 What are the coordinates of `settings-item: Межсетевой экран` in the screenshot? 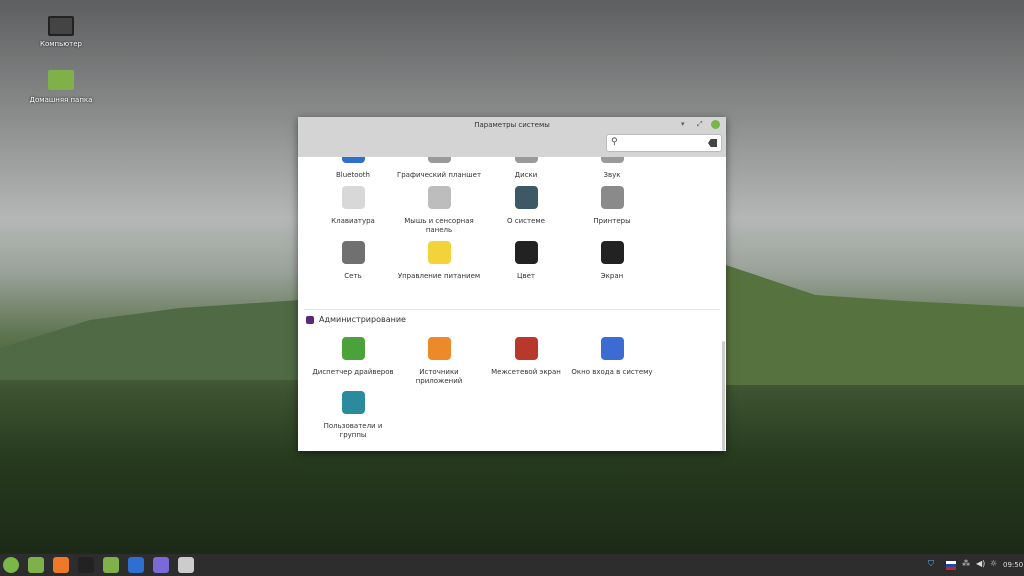 It's located at (526, 357).